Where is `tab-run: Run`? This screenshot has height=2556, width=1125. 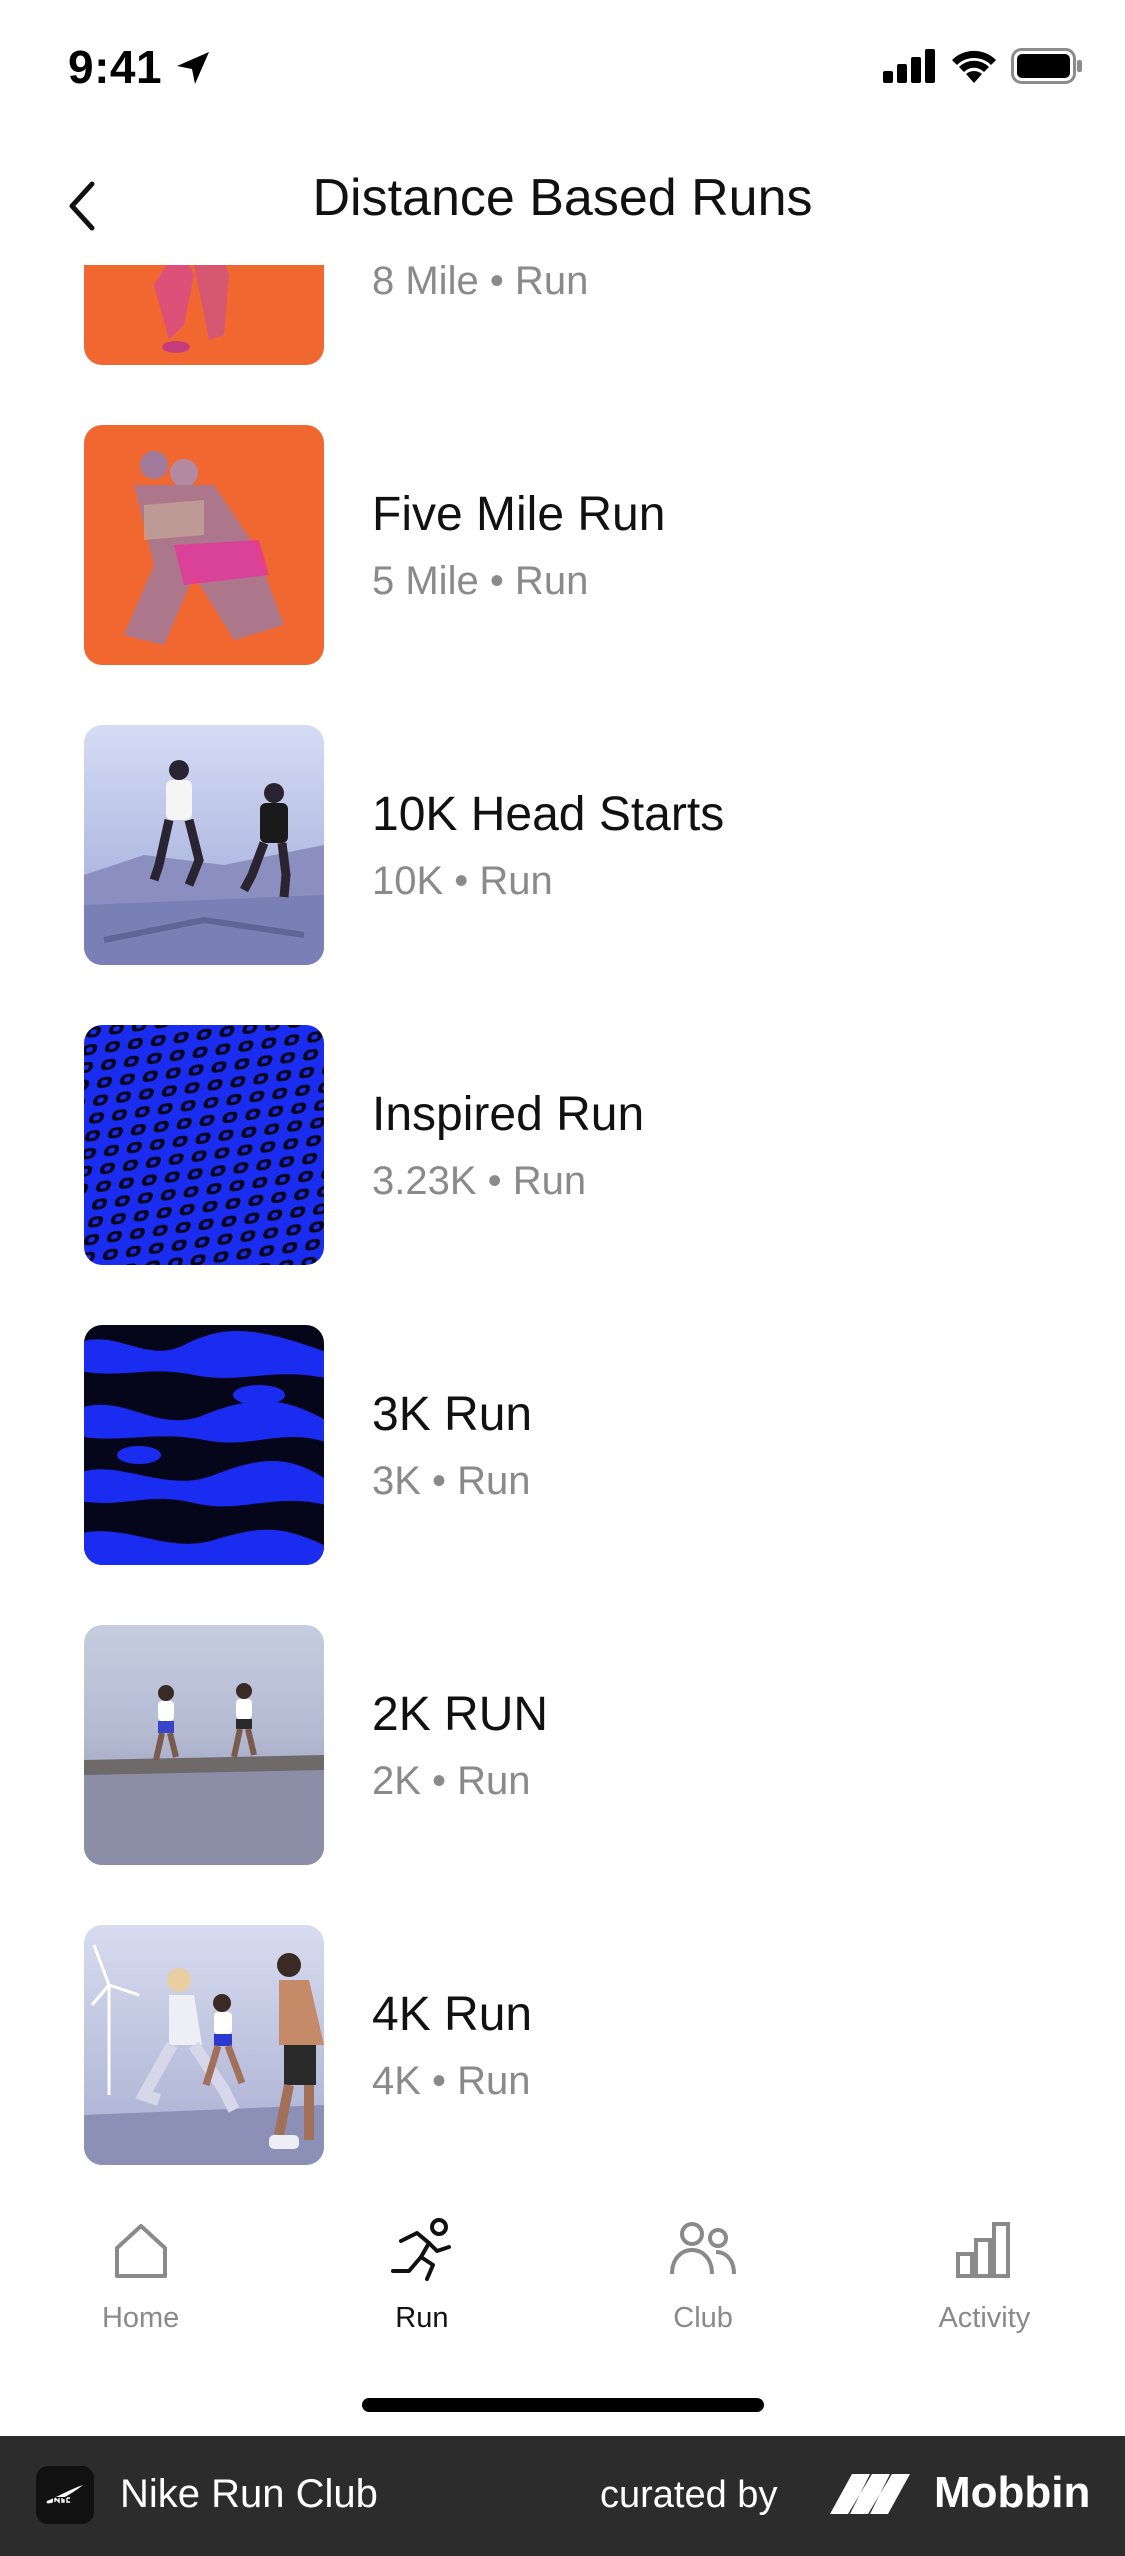
tab-run: Run is located at coordinates (421, 2270).